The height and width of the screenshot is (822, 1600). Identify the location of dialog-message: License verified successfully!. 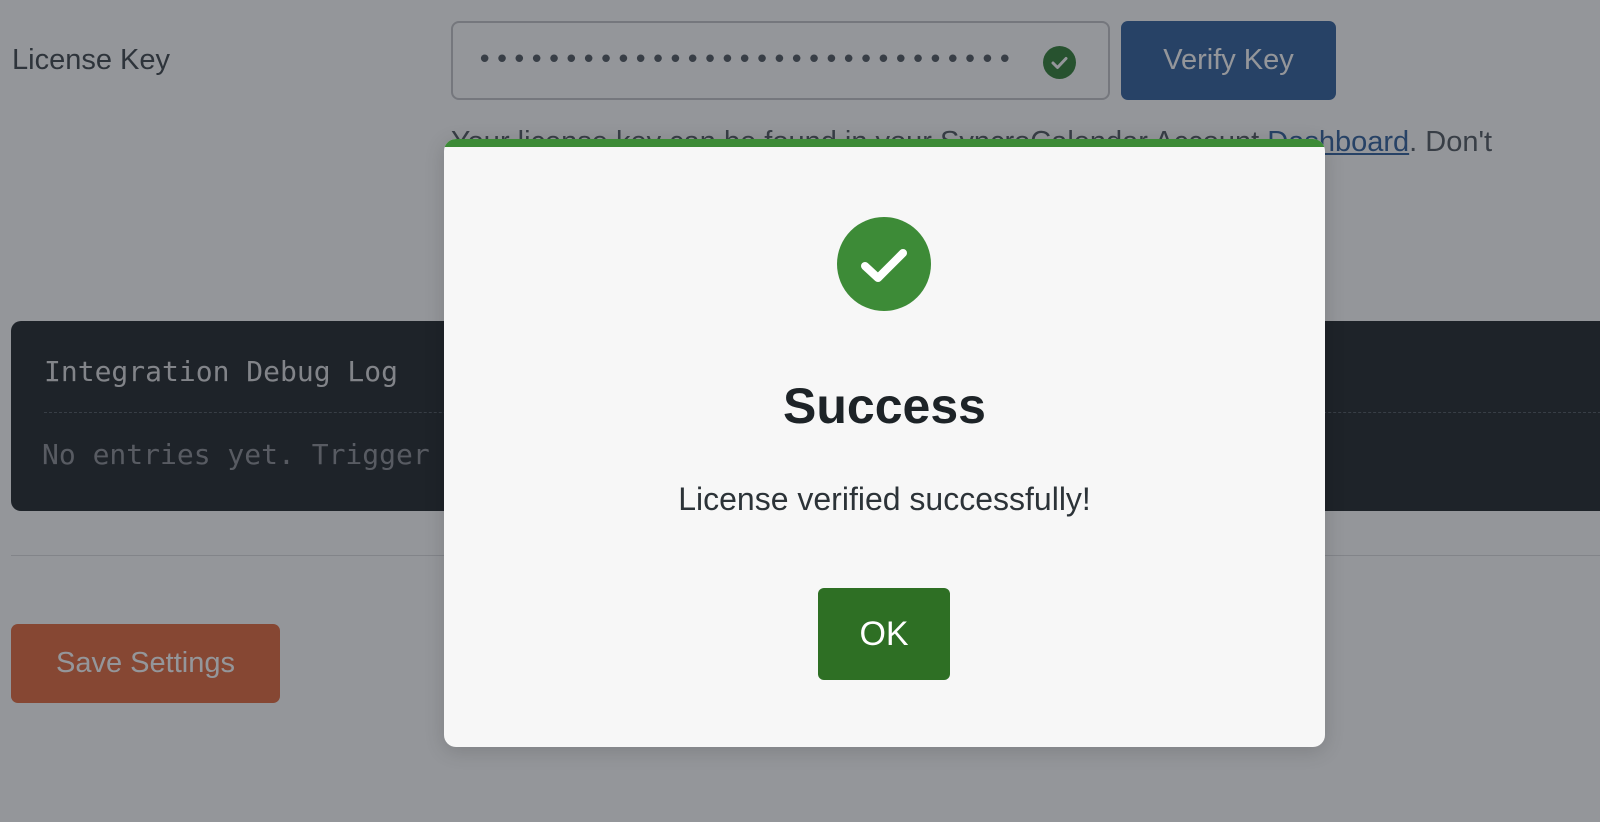
(884, 499).